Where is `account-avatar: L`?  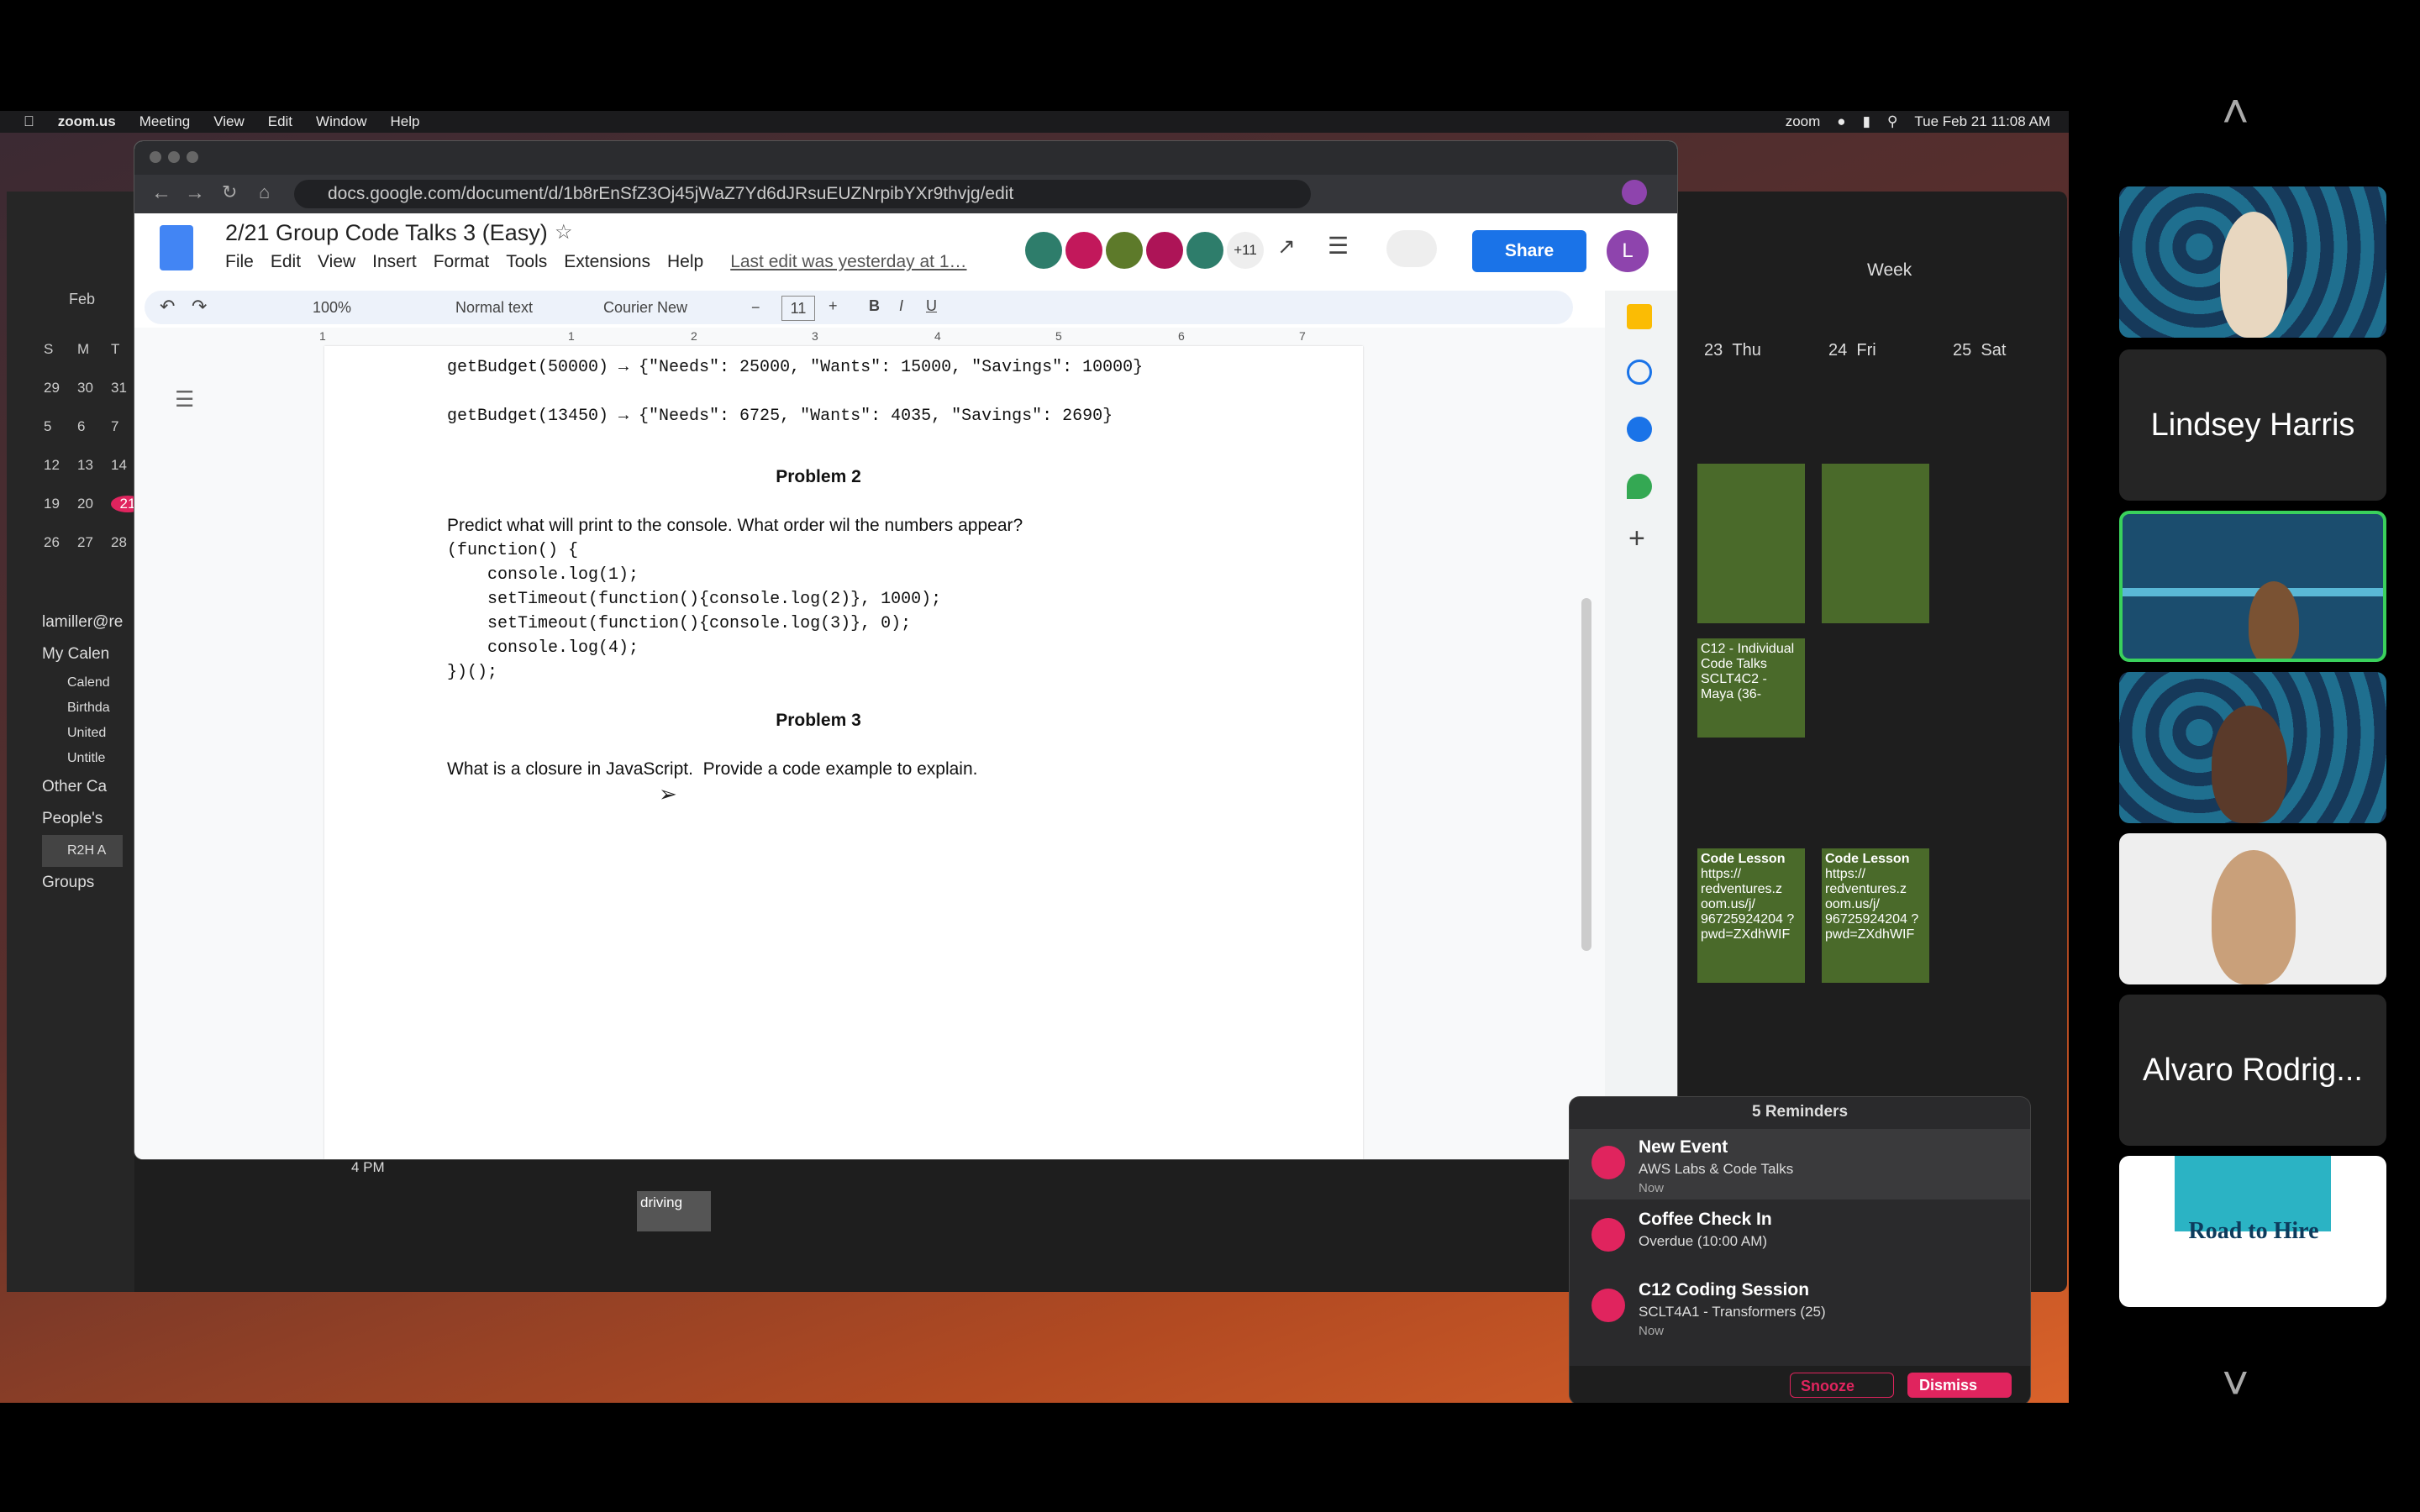
account-avatar: L is located at coordinates (1628, 251).